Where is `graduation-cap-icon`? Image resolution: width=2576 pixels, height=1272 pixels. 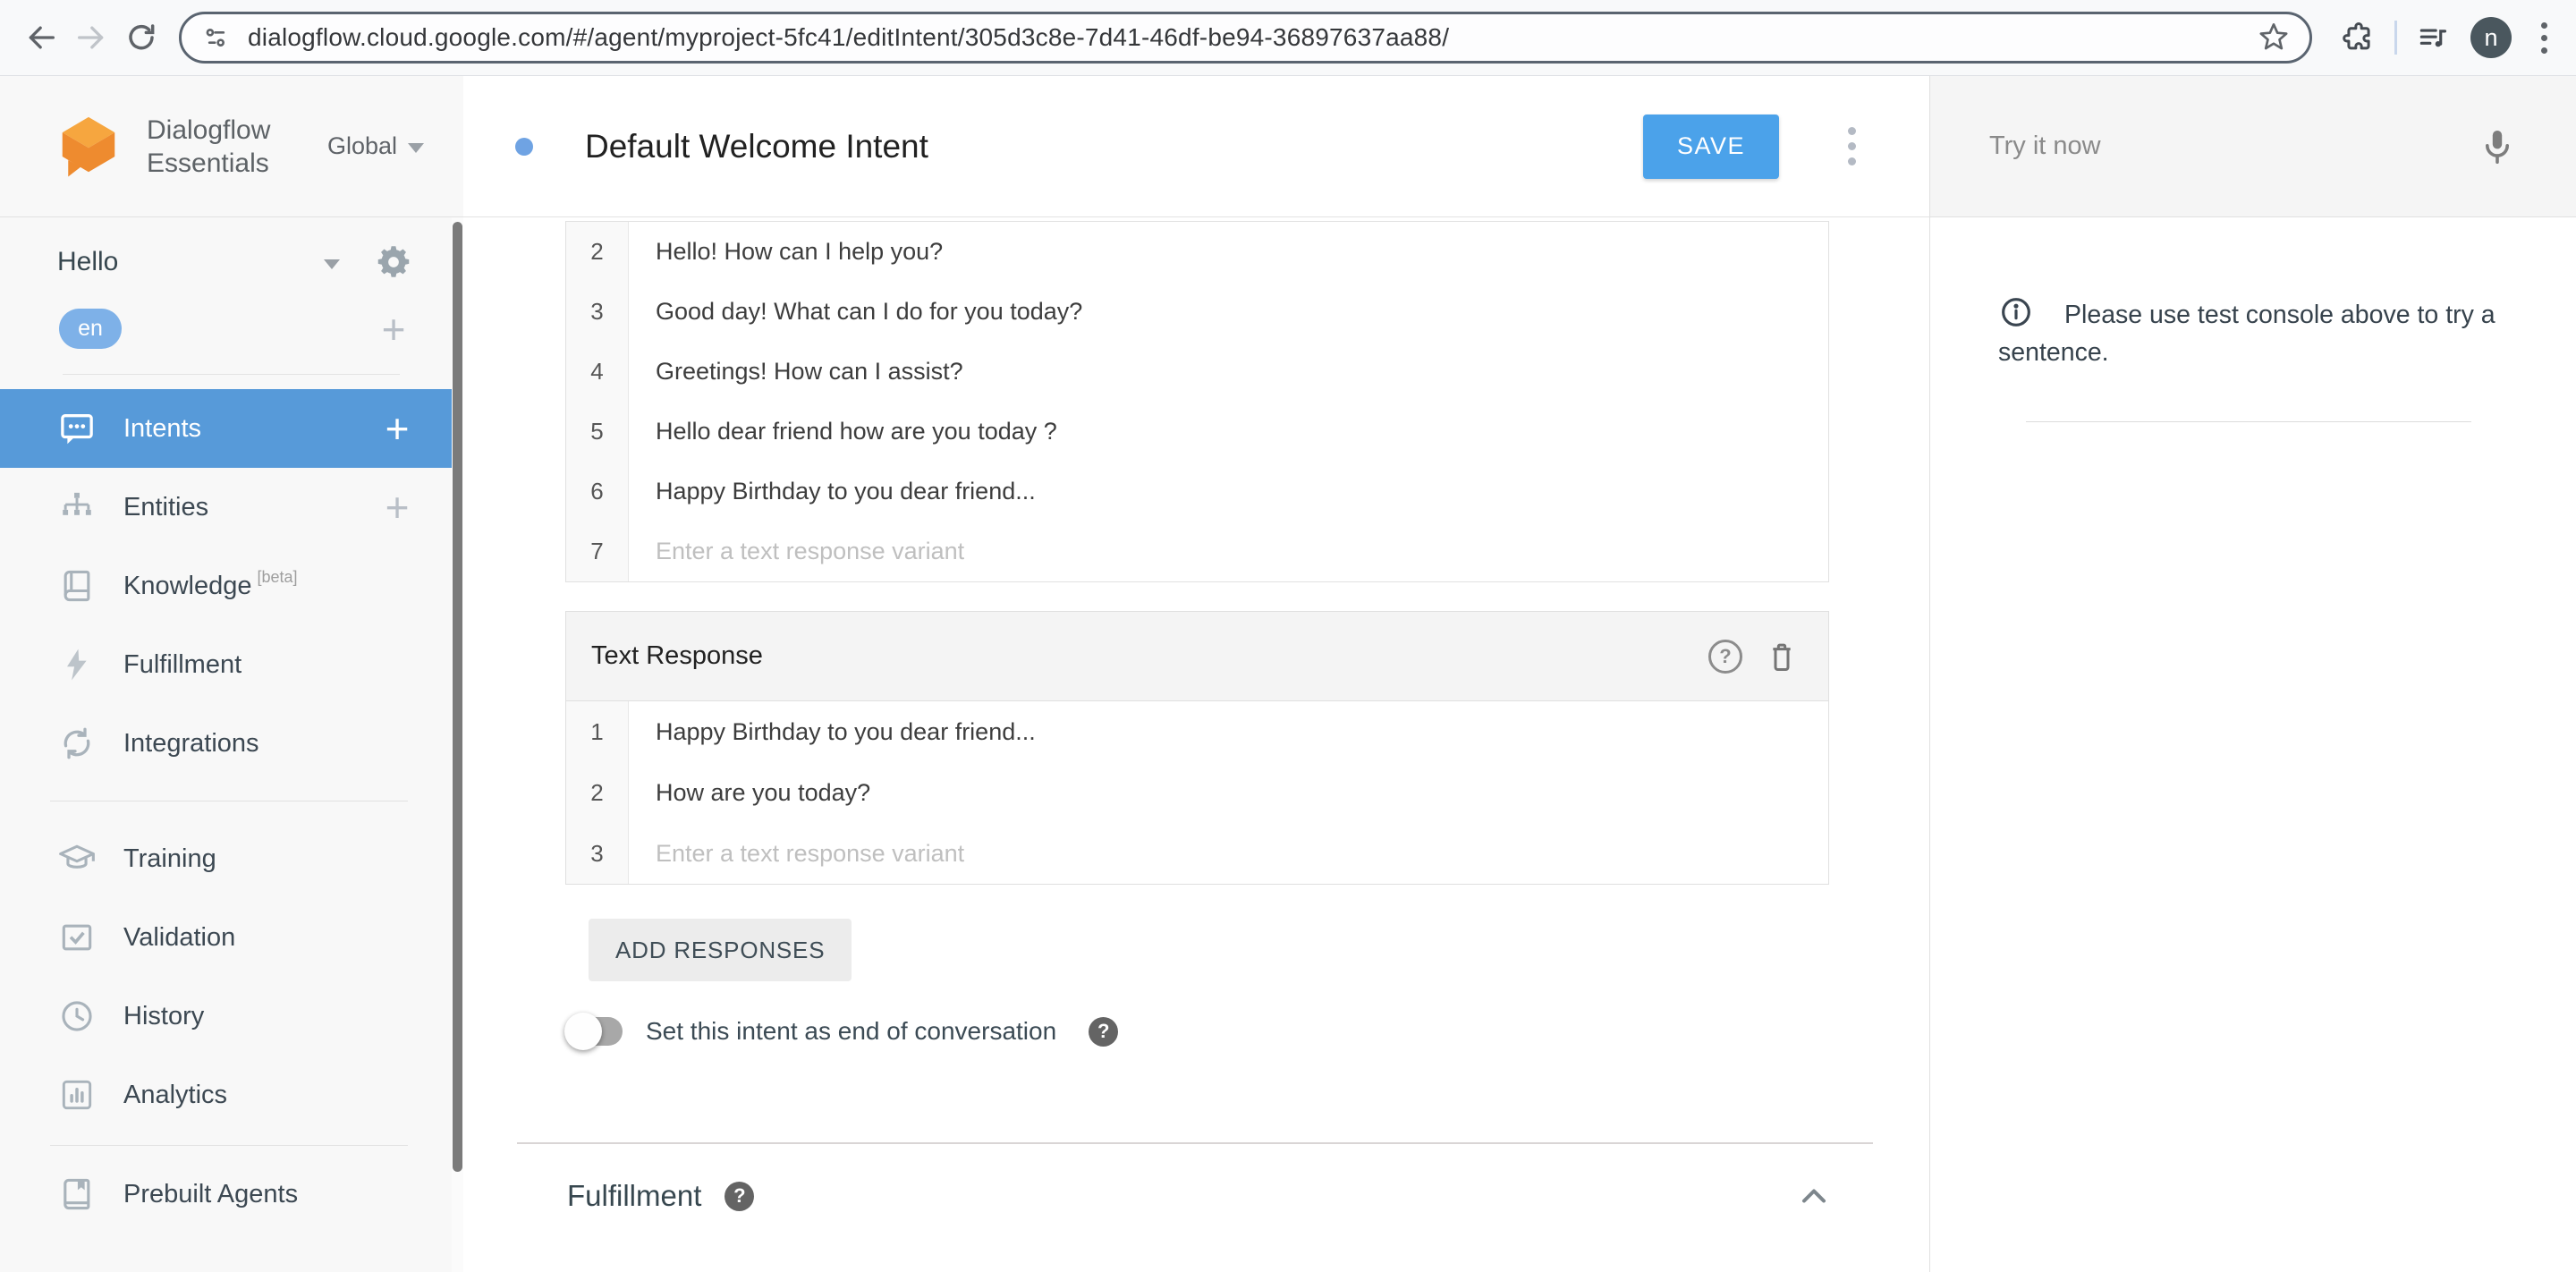
graduation-cap-icon is located at coordinates (77, 858).